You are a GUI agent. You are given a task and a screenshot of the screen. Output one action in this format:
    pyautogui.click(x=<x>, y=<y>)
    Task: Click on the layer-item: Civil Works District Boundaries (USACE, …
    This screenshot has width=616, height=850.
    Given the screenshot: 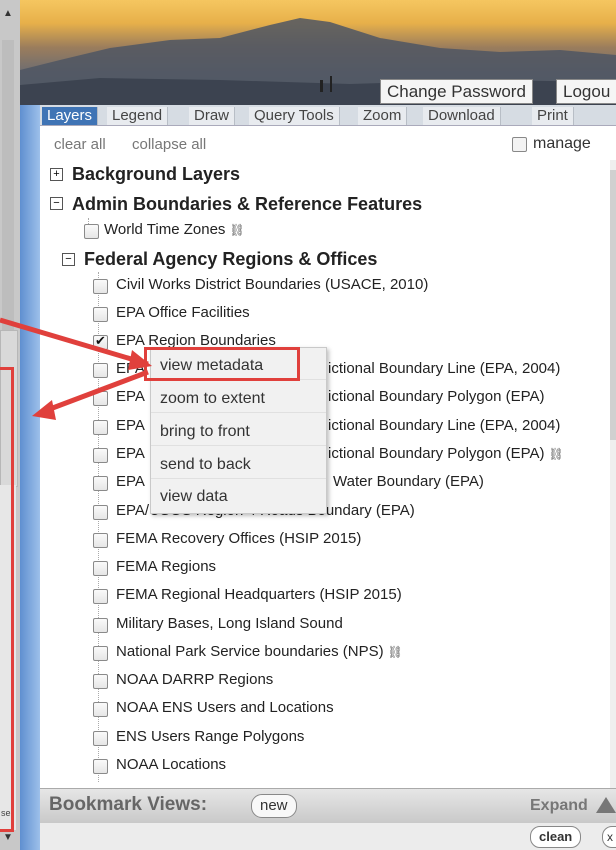 What is the action you would take?
    pyautogui.click(x=272, y=284)
    